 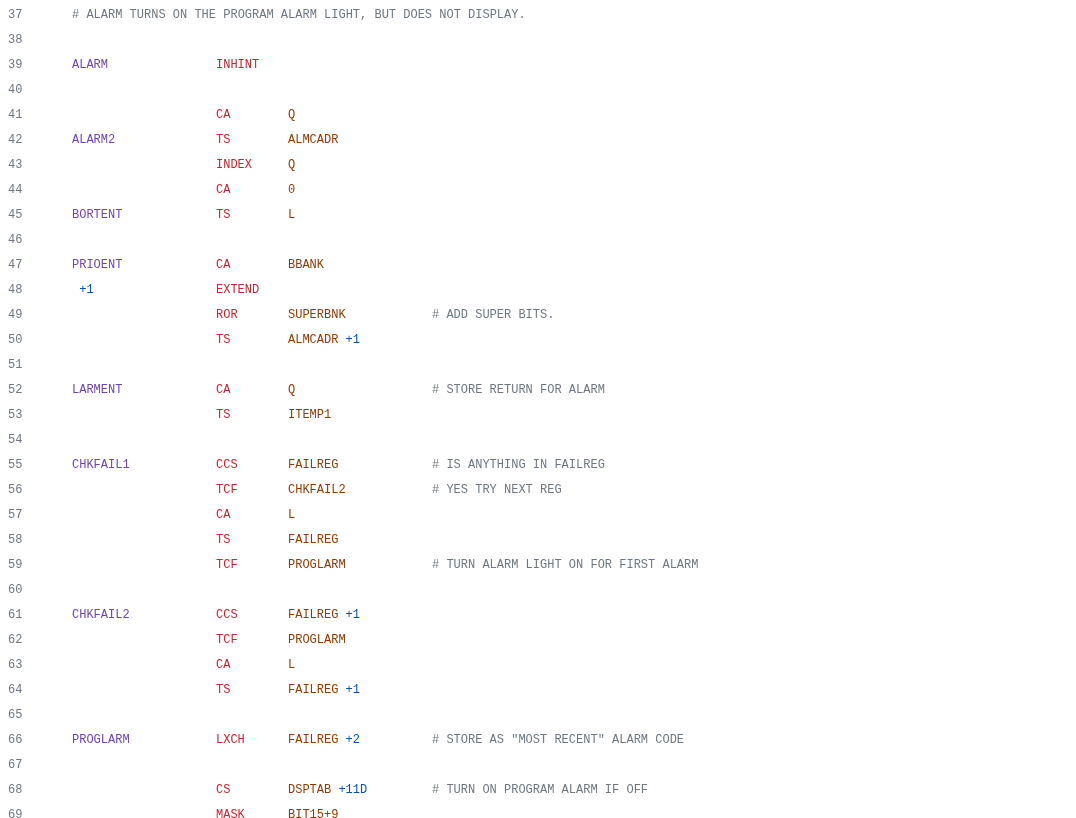 What do you see at coordinates (16, 64) in the screenshot?
I see `line-number: 39` at bounding box center [16, 64].